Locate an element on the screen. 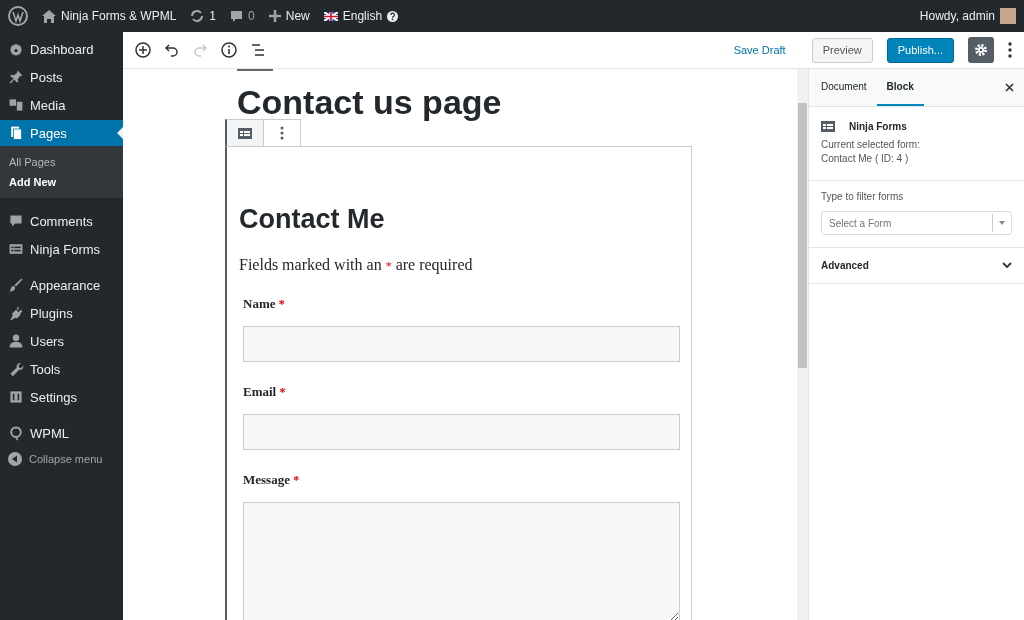 The image size is (1024, 620). plus-icon is located at coordinates (274, 16).